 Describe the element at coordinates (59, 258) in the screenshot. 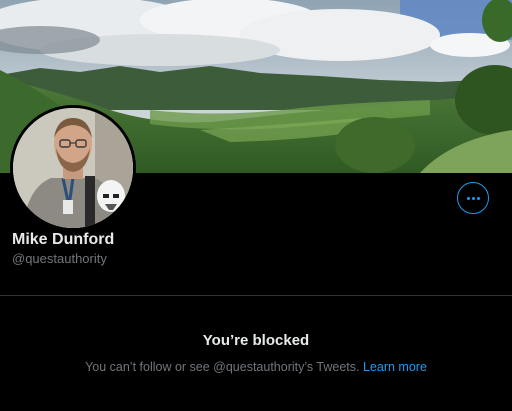

I see `profile-handle: @questauthority` at that location.